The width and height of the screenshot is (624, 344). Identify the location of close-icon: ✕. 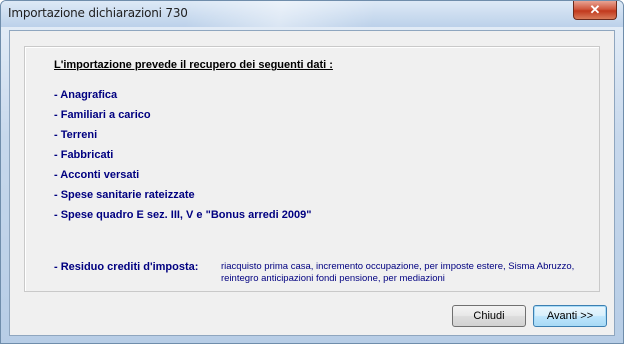
(595, 9).